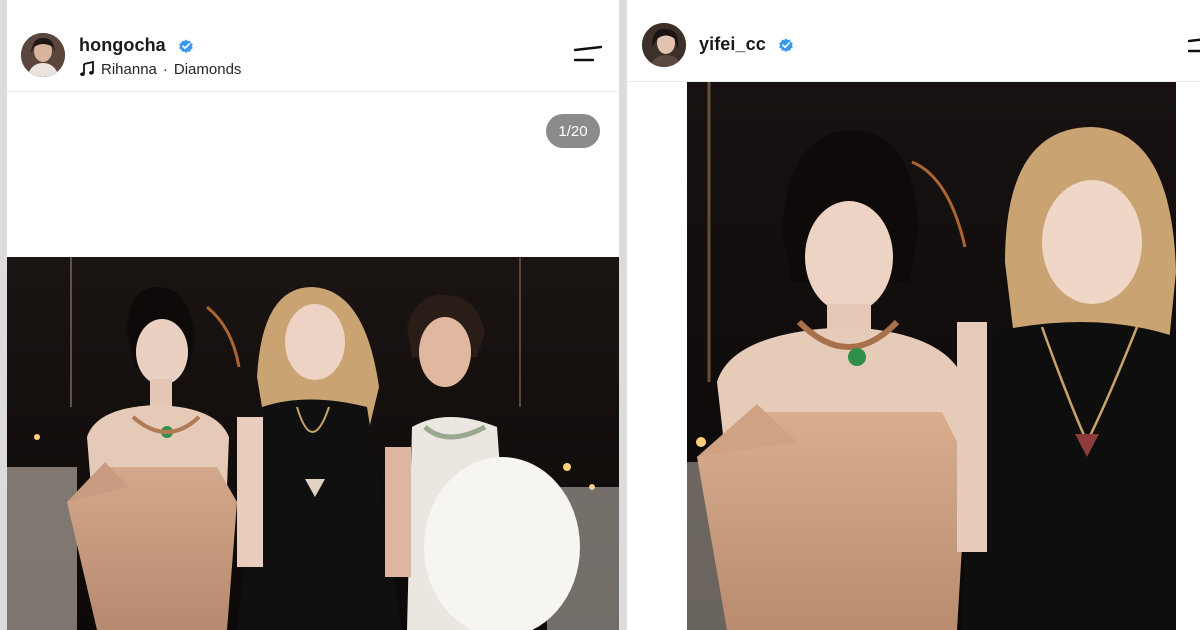 The height and width of the screenshot is (630, 1200). What do you see at coordinates (913, 41) in the screenshot?
I see `right-post-header: yifei_cc` at bounding box center [913, 41].